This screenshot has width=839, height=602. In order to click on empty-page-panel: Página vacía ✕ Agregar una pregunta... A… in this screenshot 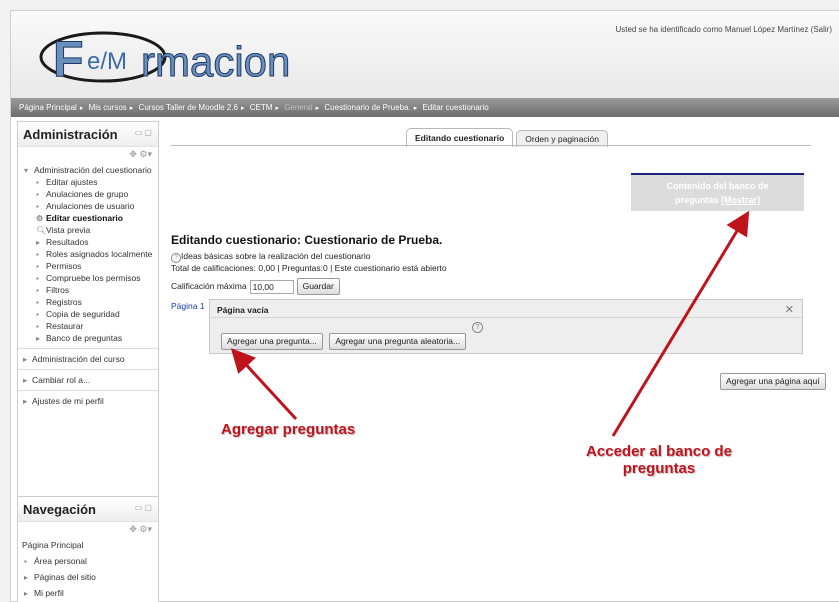, I will do `click(506, 326)`.